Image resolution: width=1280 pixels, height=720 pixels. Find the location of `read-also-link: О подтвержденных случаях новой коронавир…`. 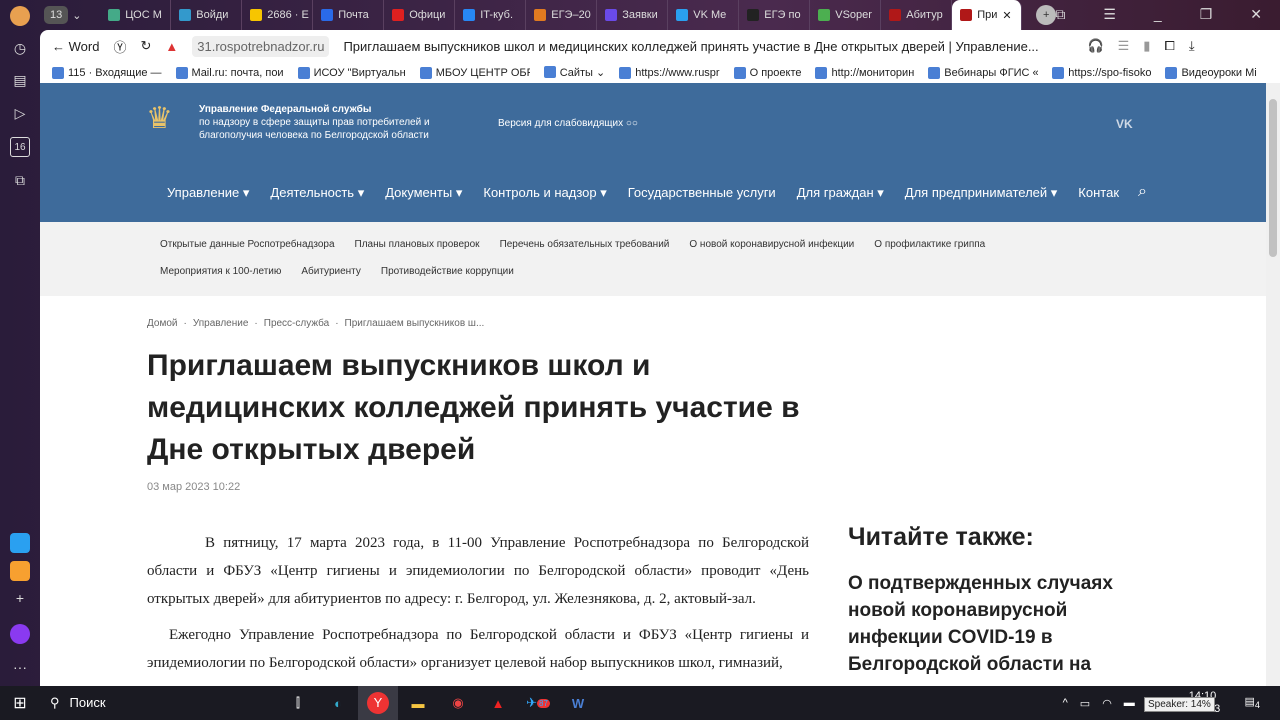

read-also-link: О подтвержденных случаях новой коронавир… is located at coordinates (998, 624).